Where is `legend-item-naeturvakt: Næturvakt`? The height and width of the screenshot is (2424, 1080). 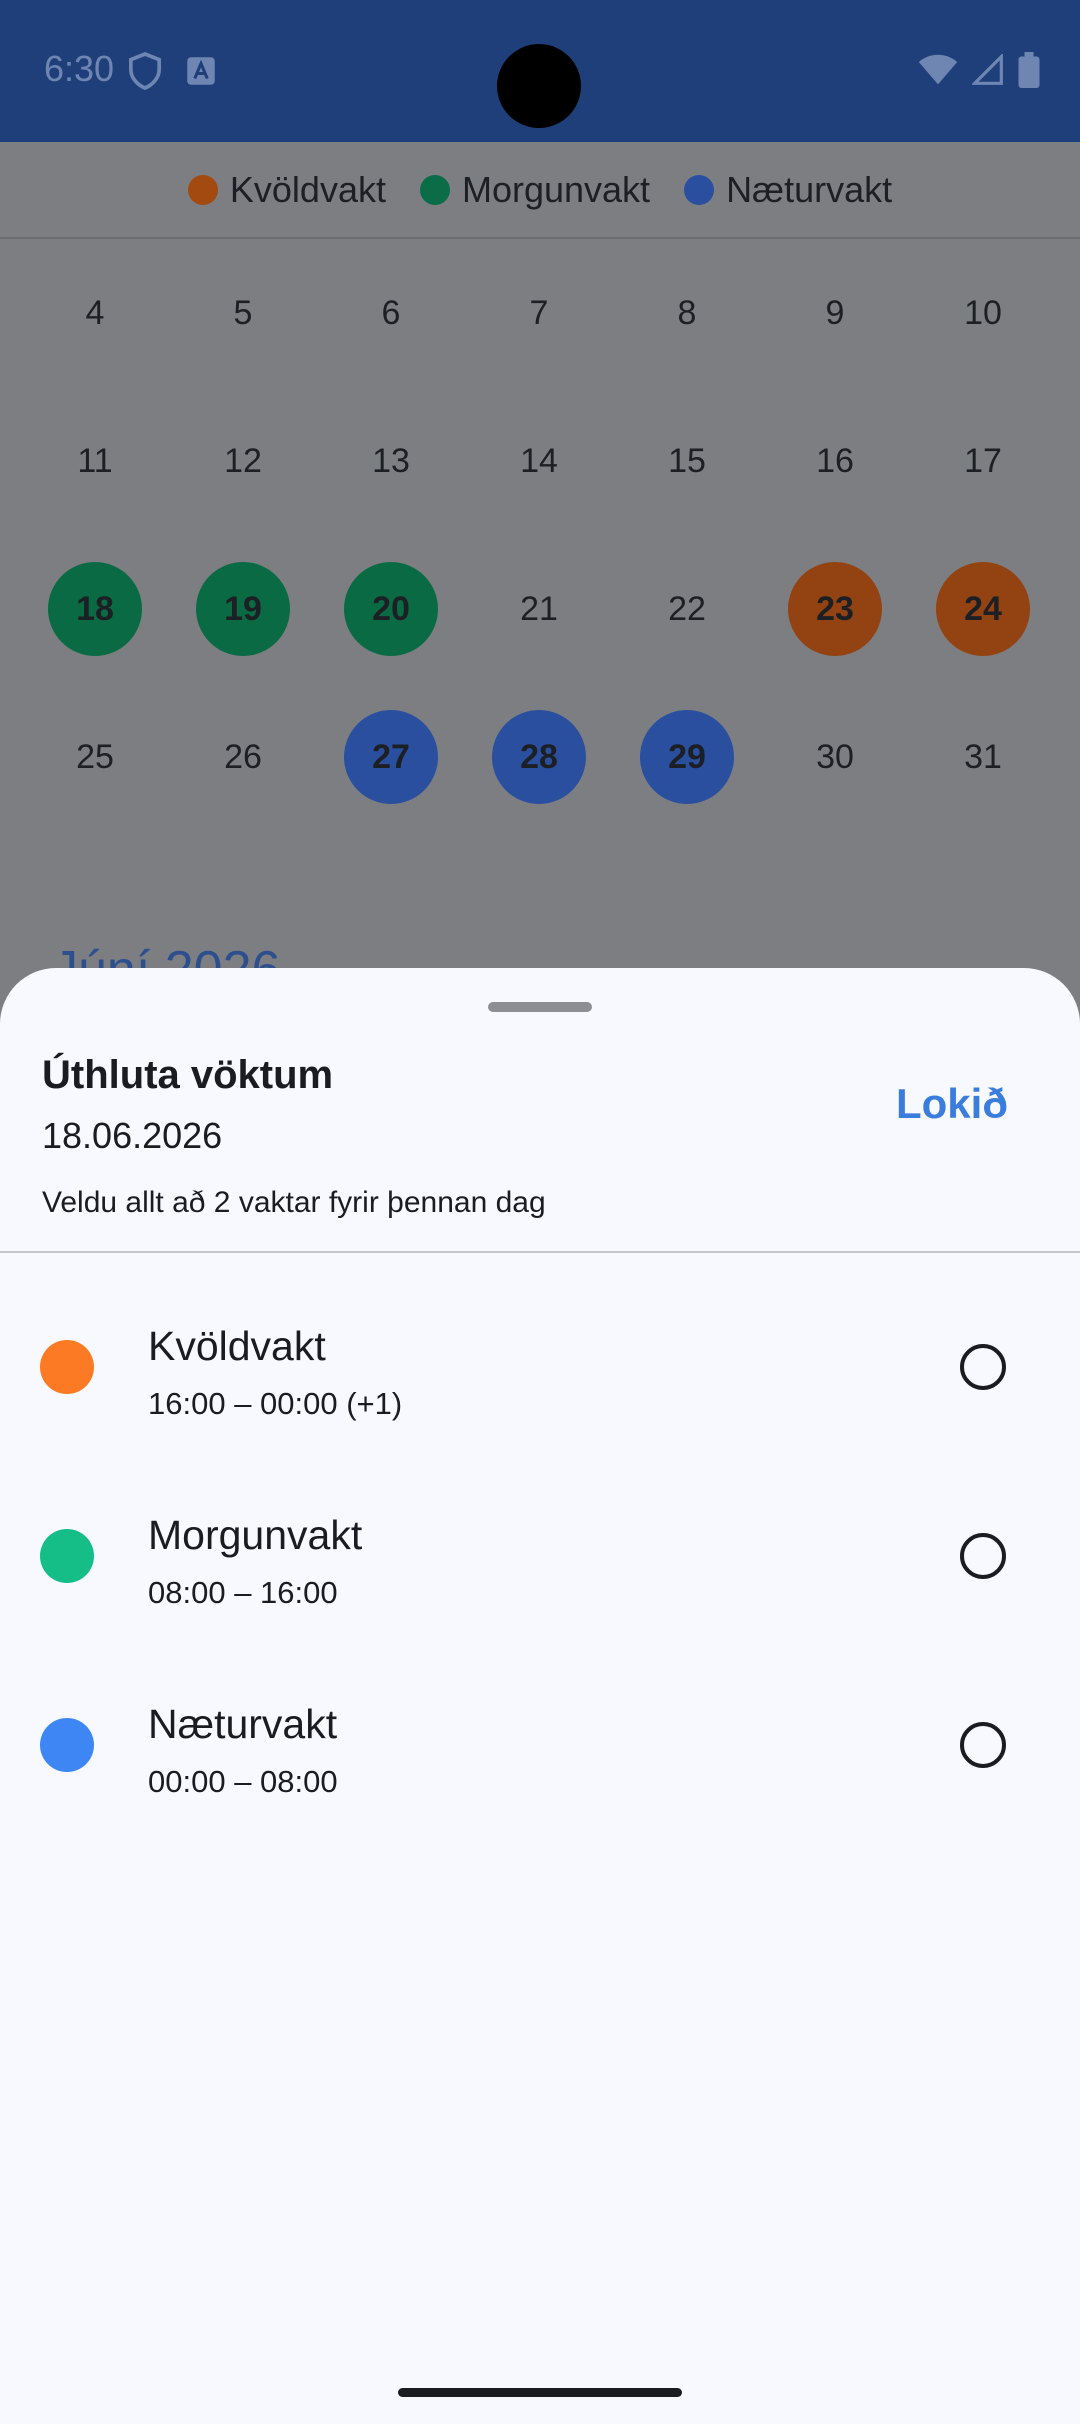 legend-item-naeturvakt: Næturvakt is located at coordinates (788, 190).